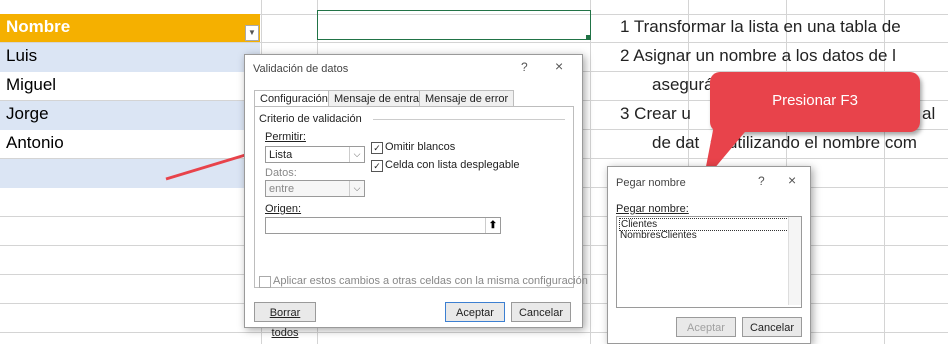 The image size is (948, 344). I want to click on paste-name-label: Pegar nombre:, so click(652, 209).